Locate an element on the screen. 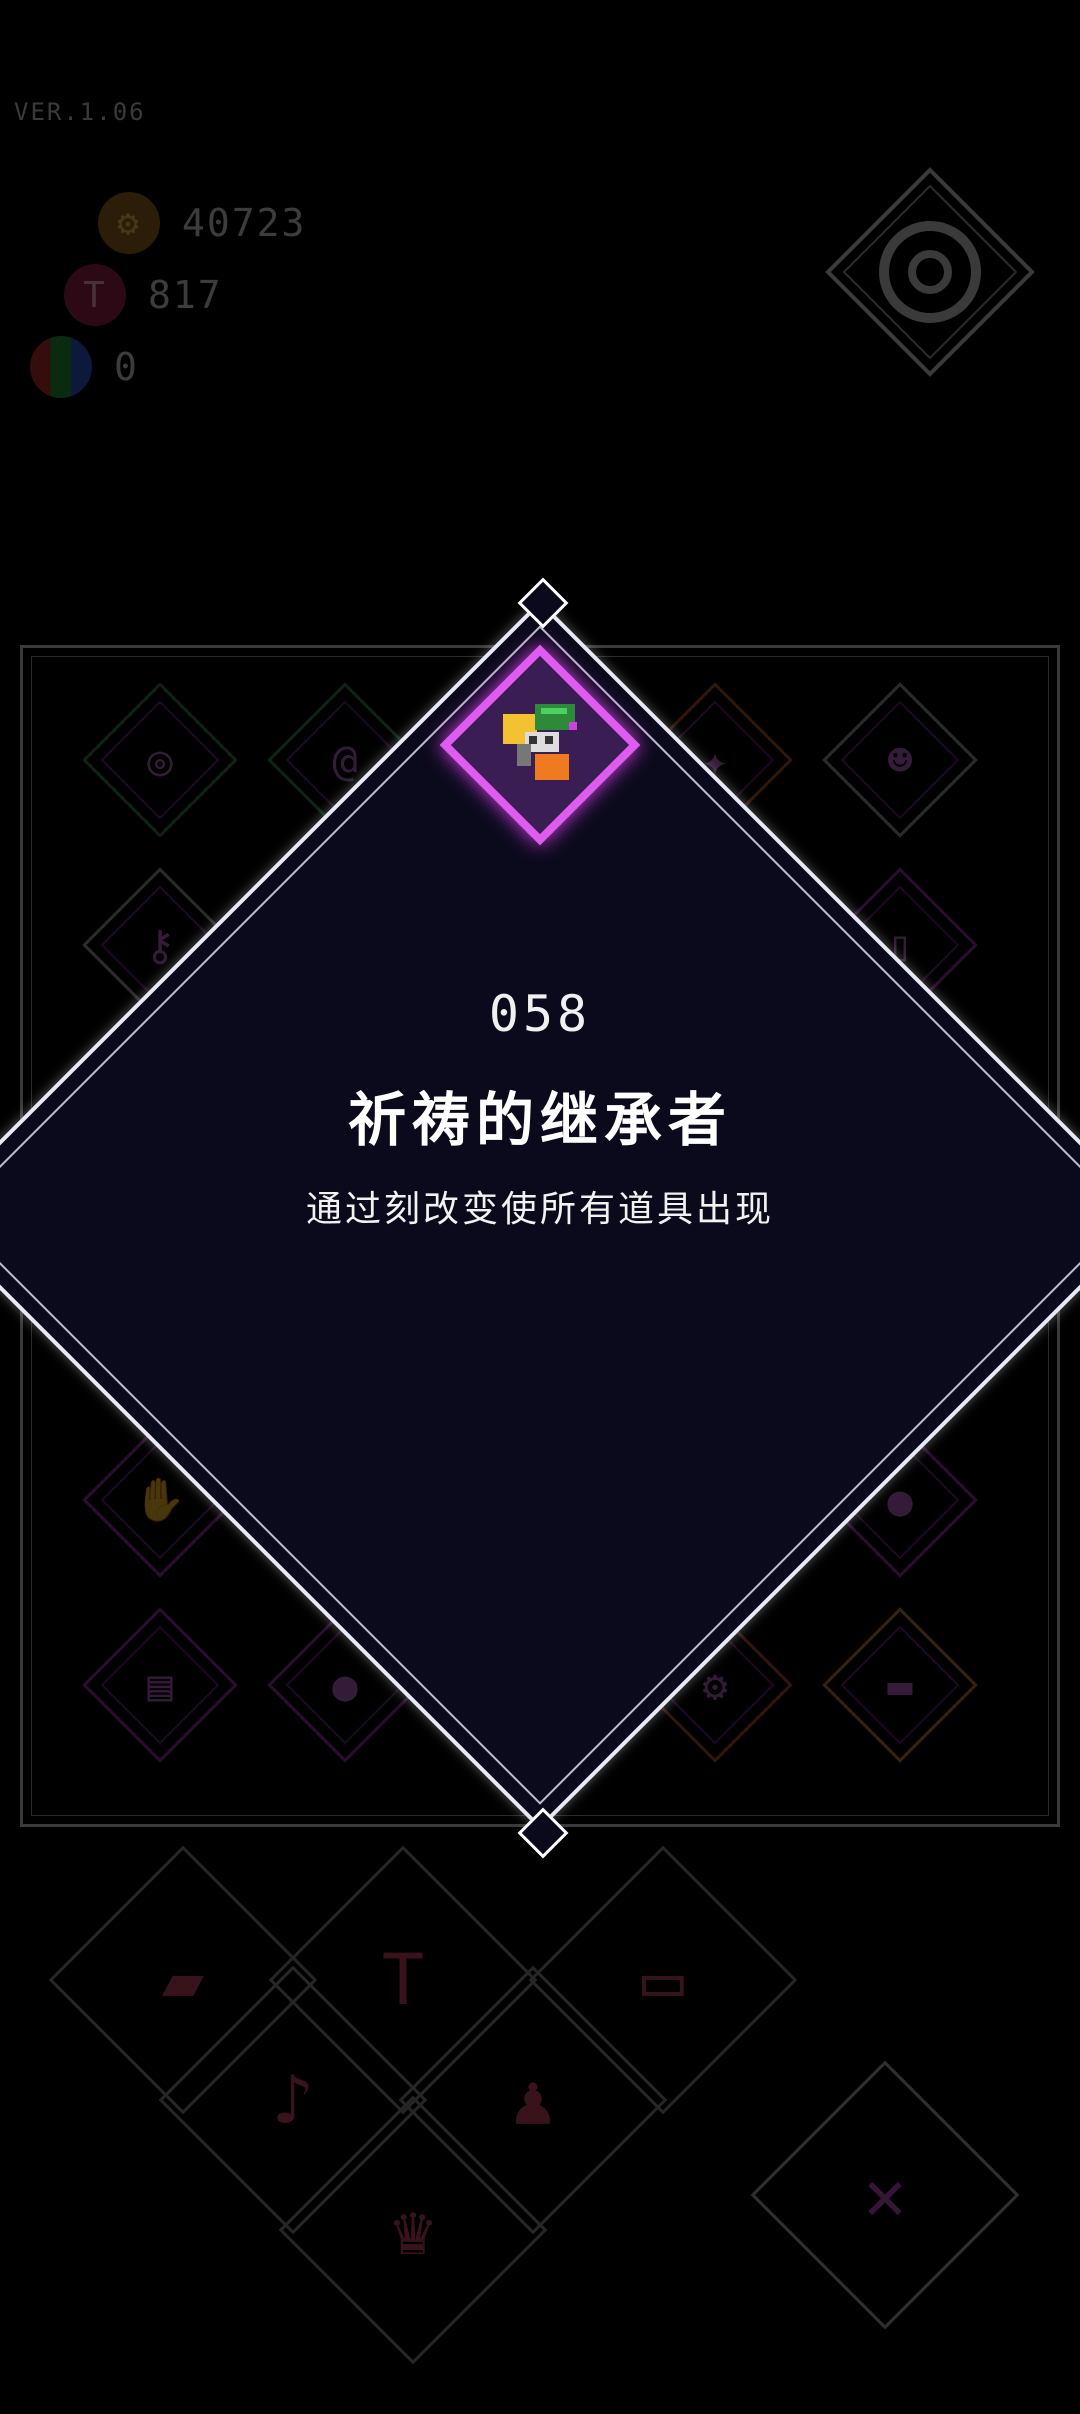 This screenshot has width=1080, height=2414. cube-count: 0 is located at coordinates (126, 367).